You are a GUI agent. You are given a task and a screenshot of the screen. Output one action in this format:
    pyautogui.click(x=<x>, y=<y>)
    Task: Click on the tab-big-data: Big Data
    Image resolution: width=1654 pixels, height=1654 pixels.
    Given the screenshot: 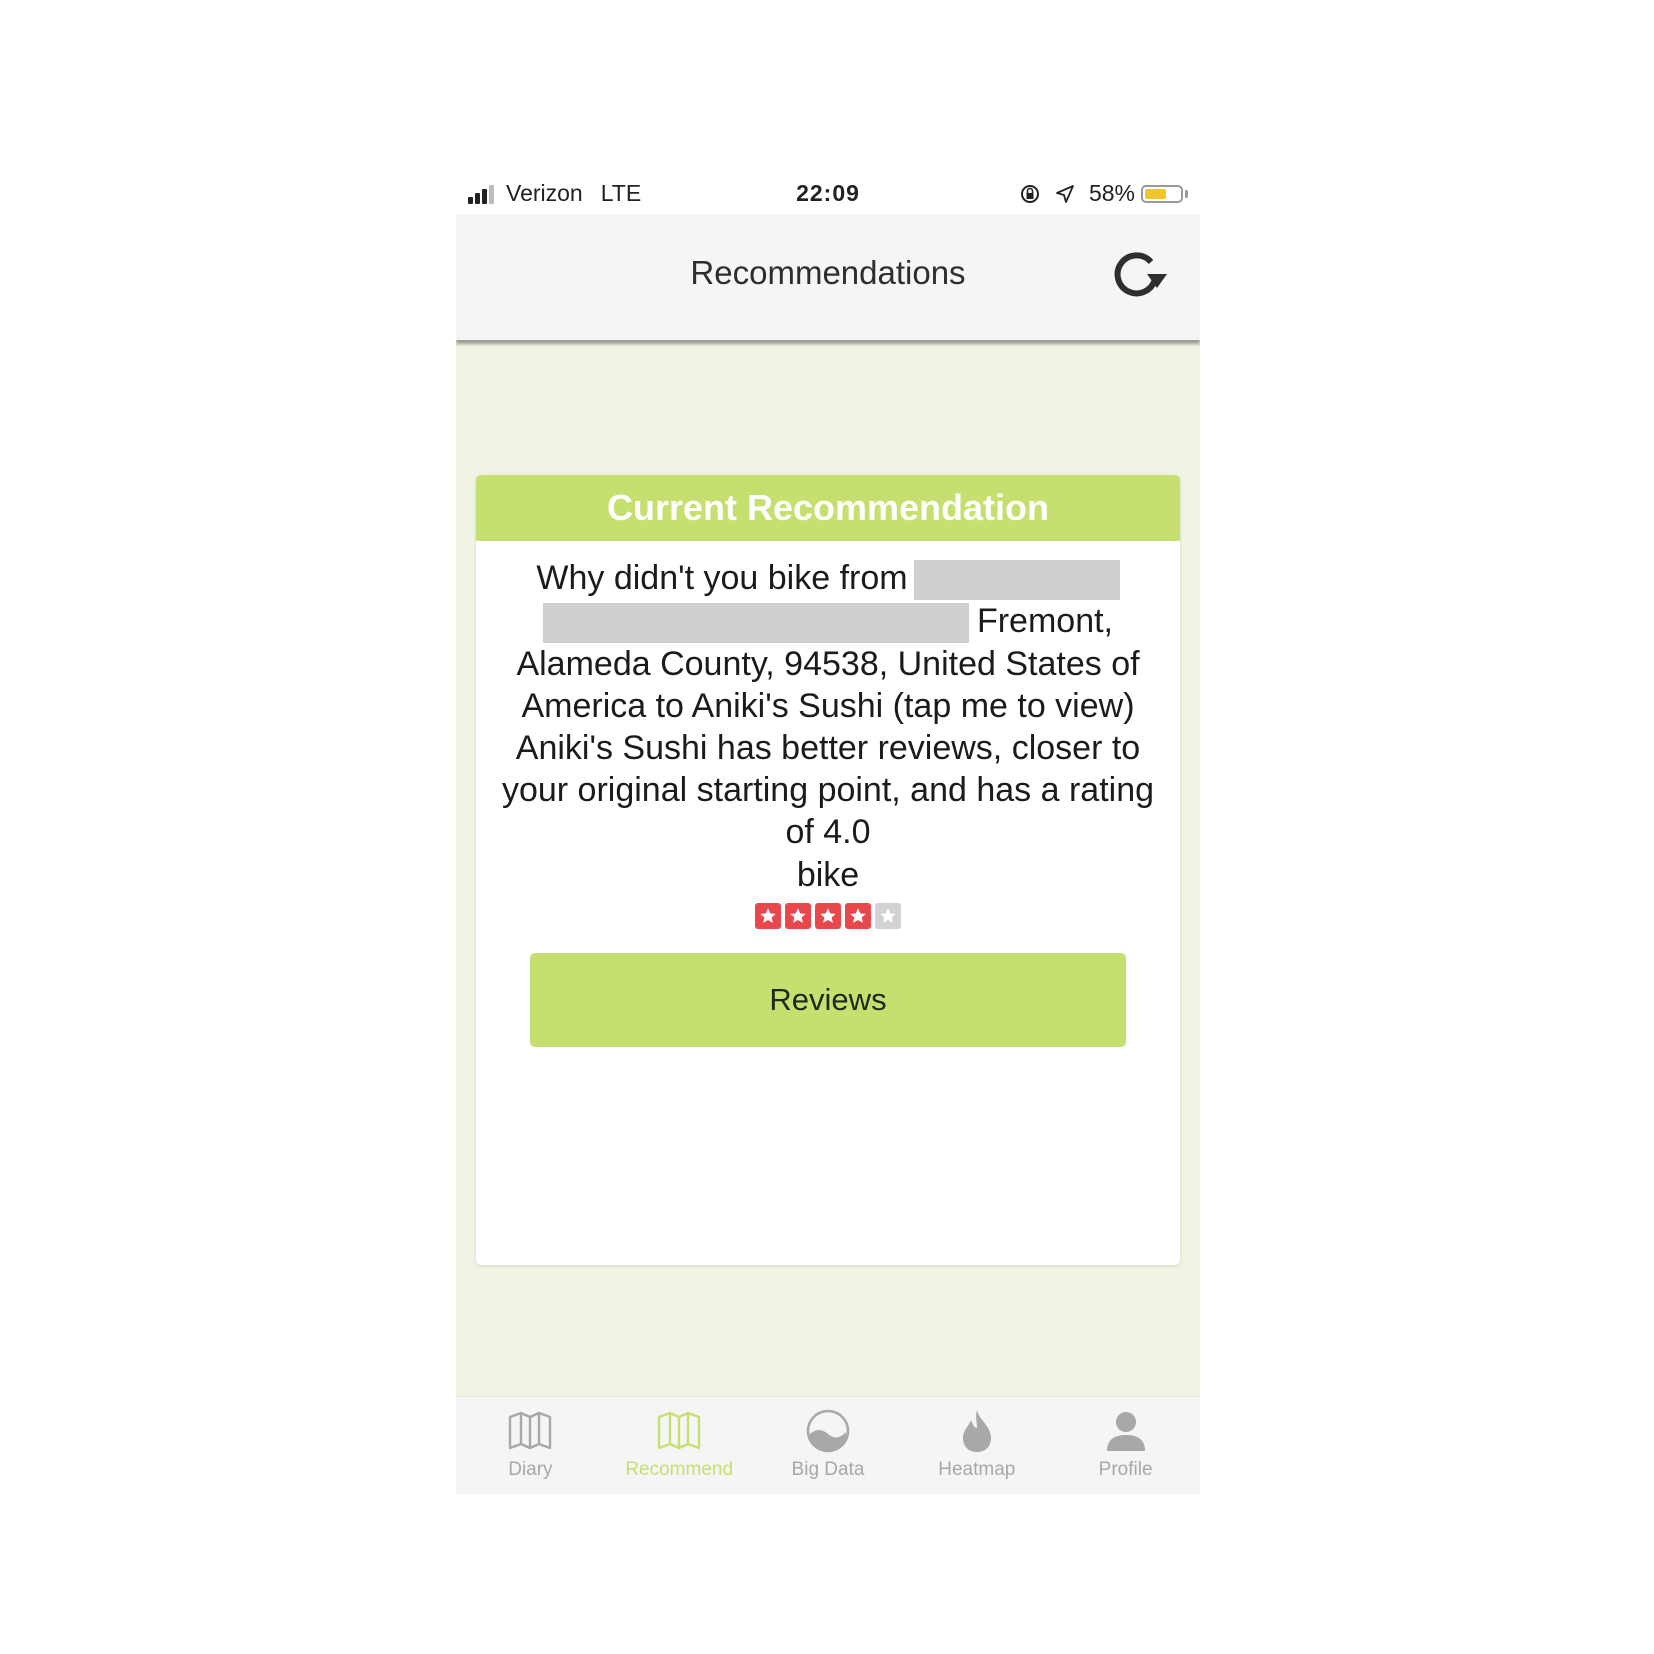 What is the action you would take?
    pyautogui.click(x=828, y=1445)
    